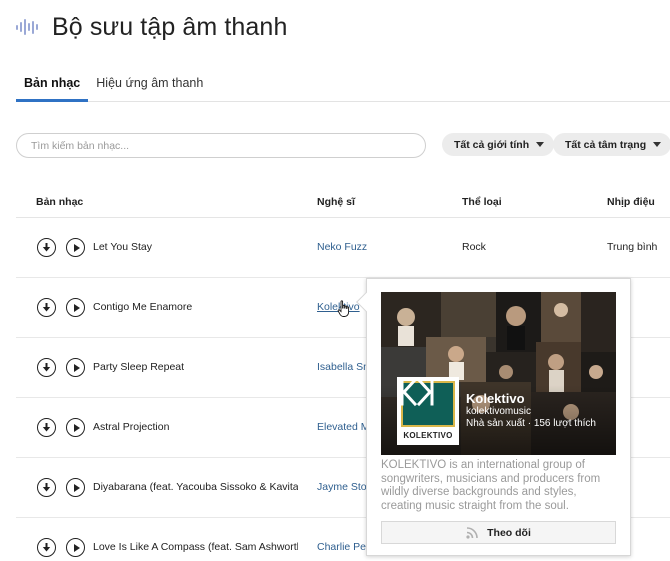  What do you see at coordinates (149, 83) in the screenshot?
I see `tab-sound-effects: Hiệu ứng âm thanh` at bounding box center [149, 83].